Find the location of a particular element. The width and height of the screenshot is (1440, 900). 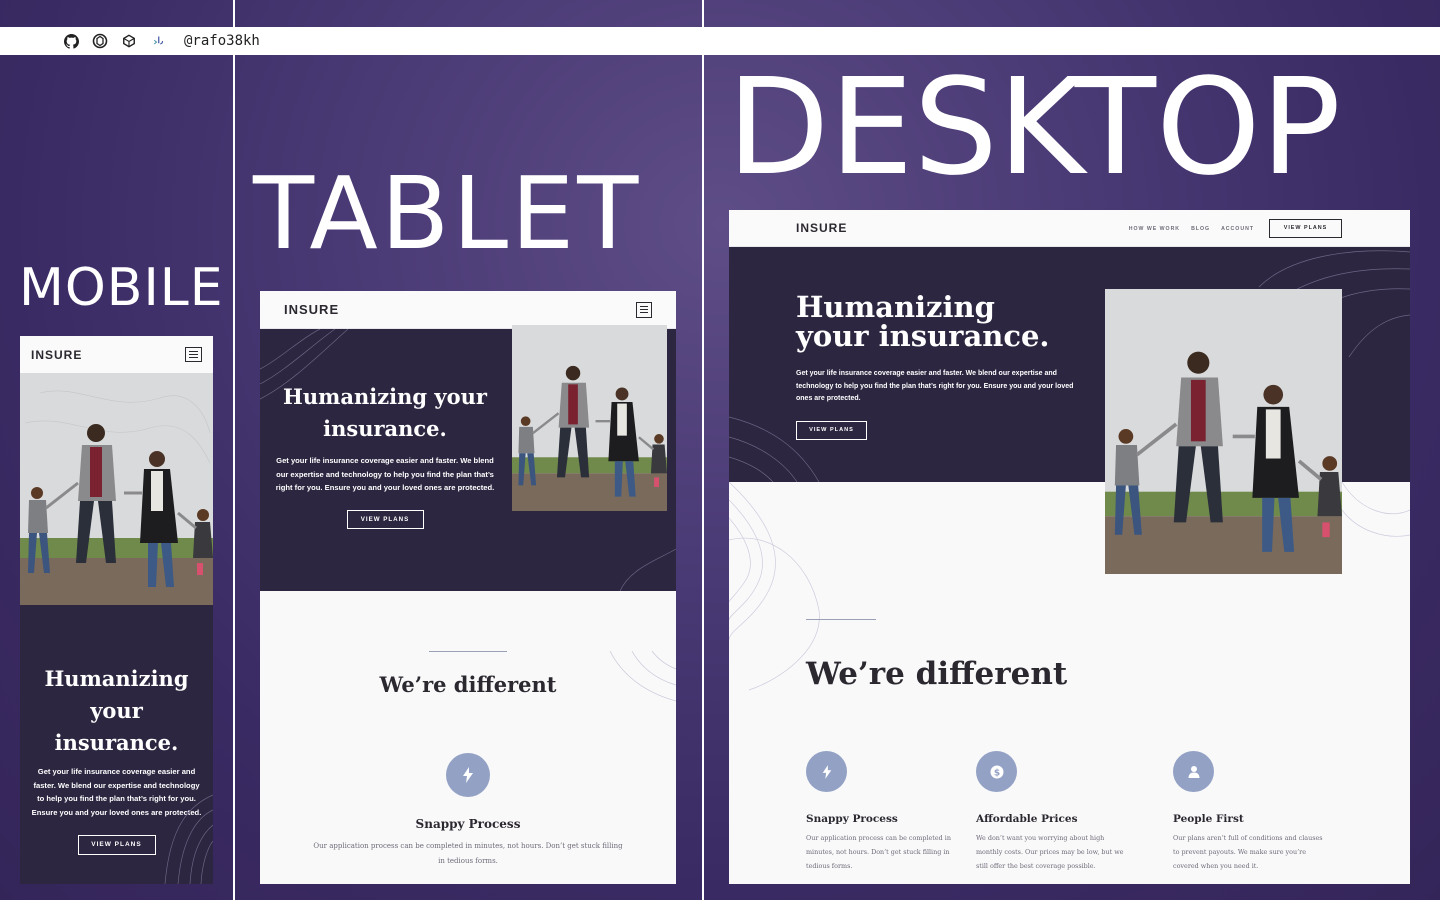

column-divider-left is located at coordinates (234, 450).